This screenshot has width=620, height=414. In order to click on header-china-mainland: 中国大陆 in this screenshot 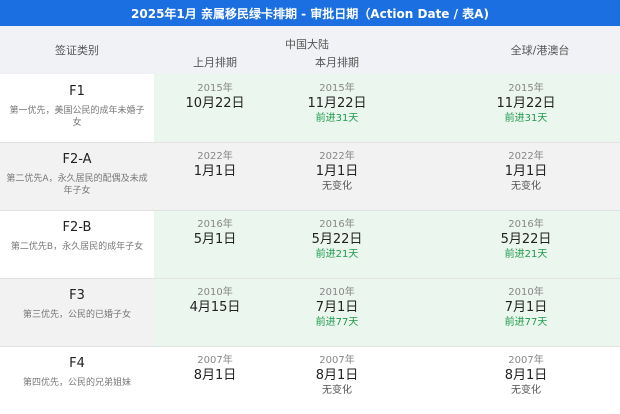, I will do `click(307, 44)`.